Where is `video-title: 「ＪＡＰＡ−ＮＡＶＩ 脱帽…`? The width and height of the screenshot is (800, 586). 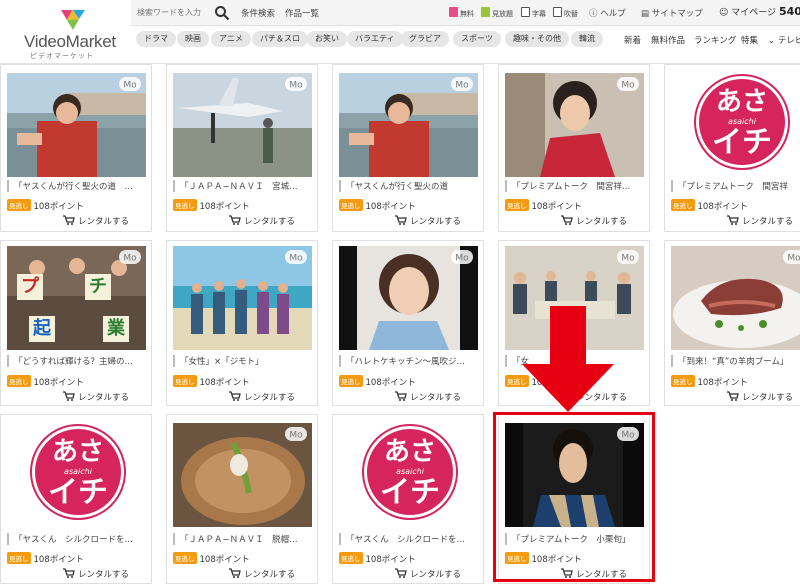 video-title: 「ＪＡＰＡ−ＮＡＶＩ 脱帽… is located at coordinates (242, 539).